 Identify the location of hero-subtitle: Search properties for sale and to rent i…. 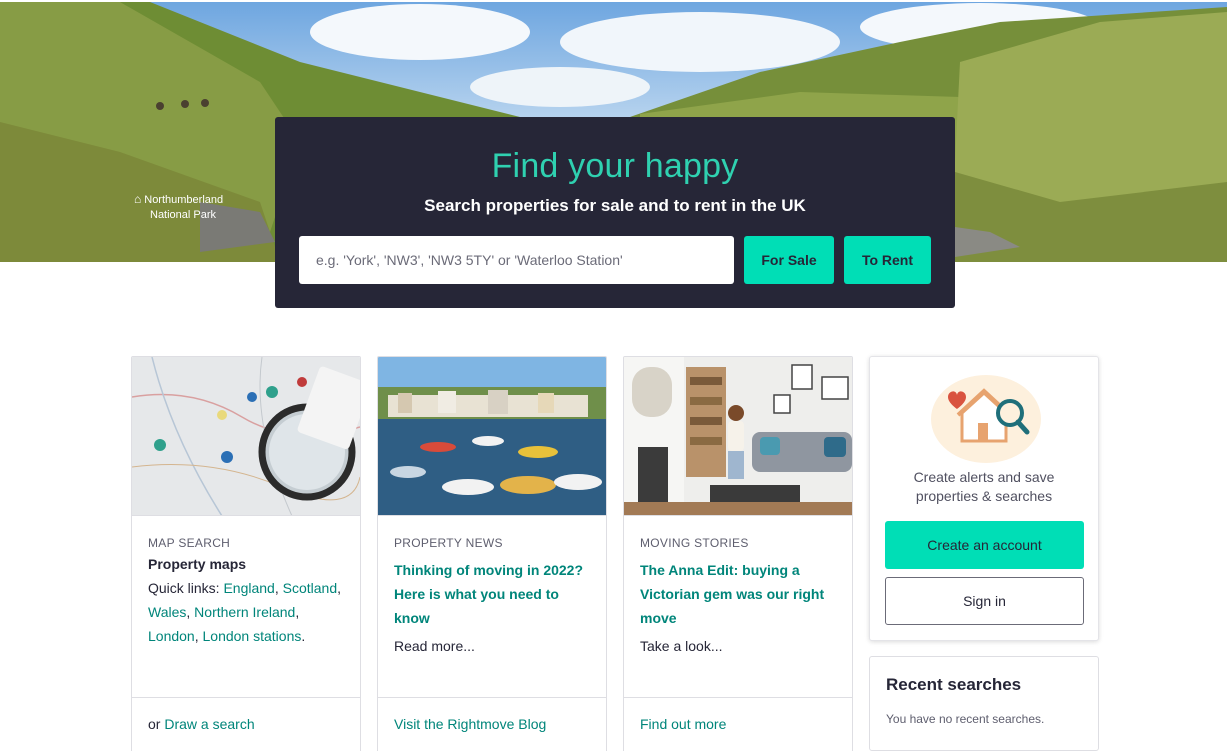
(615, 205).